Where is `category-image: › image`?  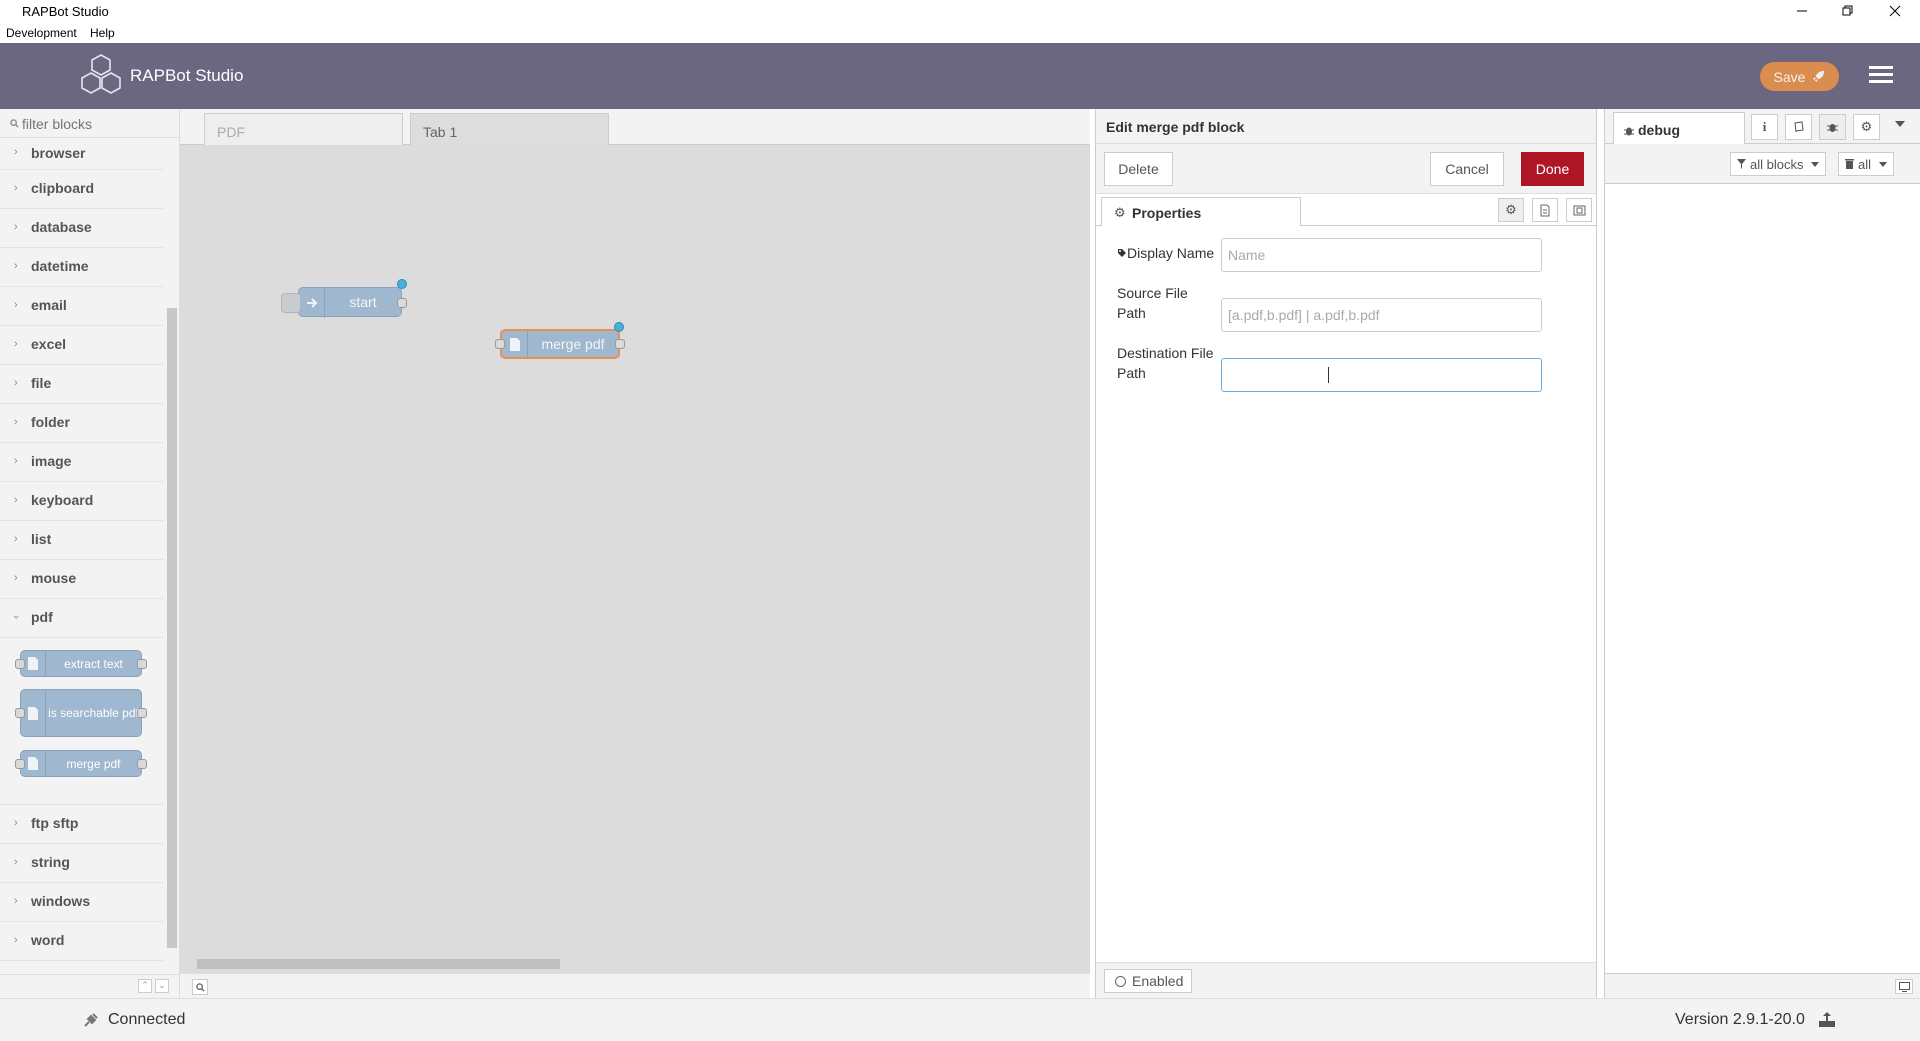 category-image: › image is located at coordinates (81, 462).